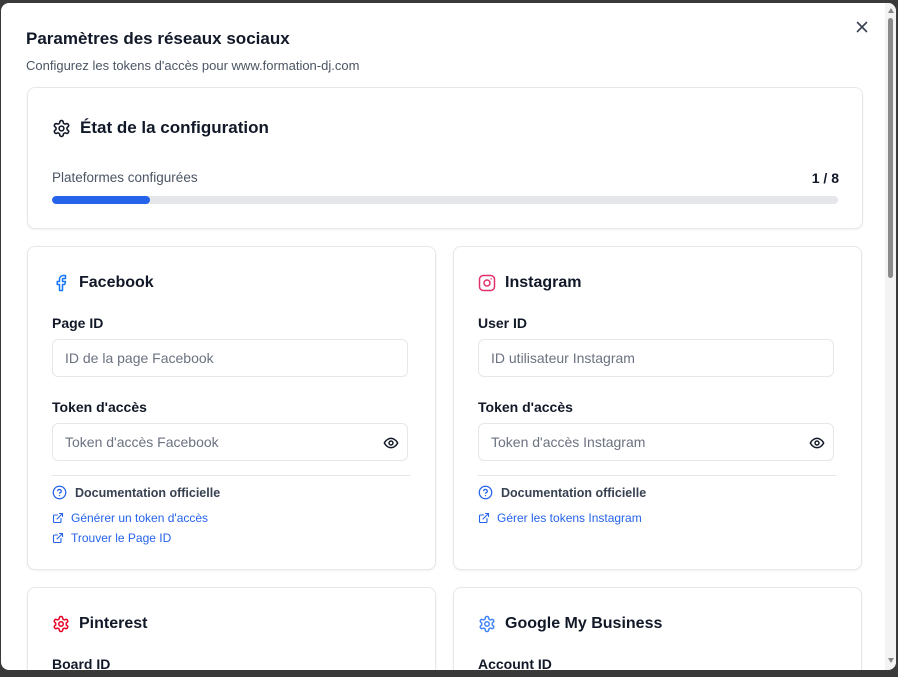 The width and height of the screenshot is (898, 677). I want to click on pinterest-card: Pinterest Board ID, so click(231, 628).